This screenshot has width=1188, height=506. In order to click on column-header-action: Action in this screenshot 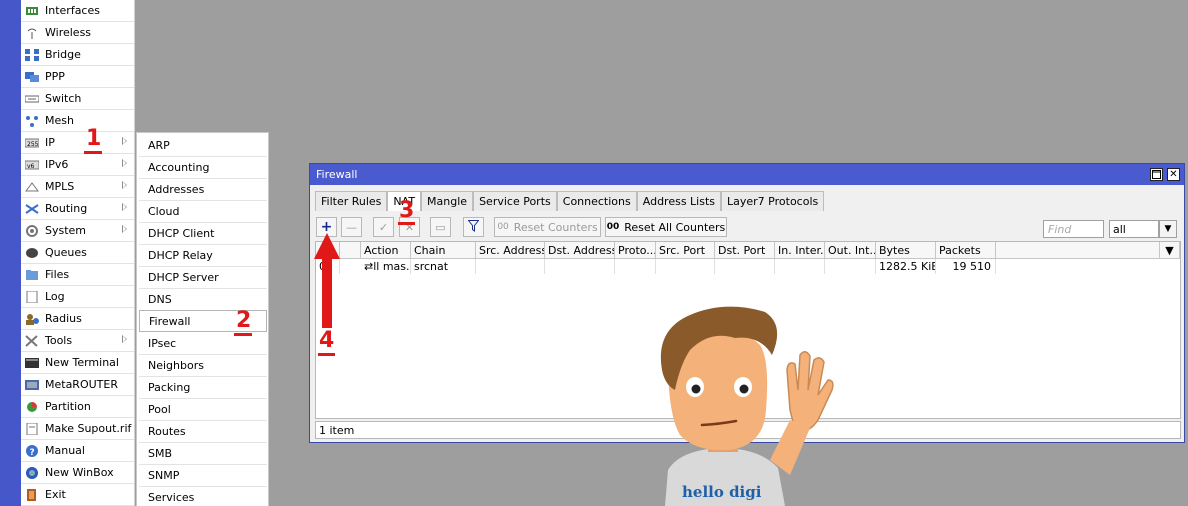, I will do `click(386, 250)`.